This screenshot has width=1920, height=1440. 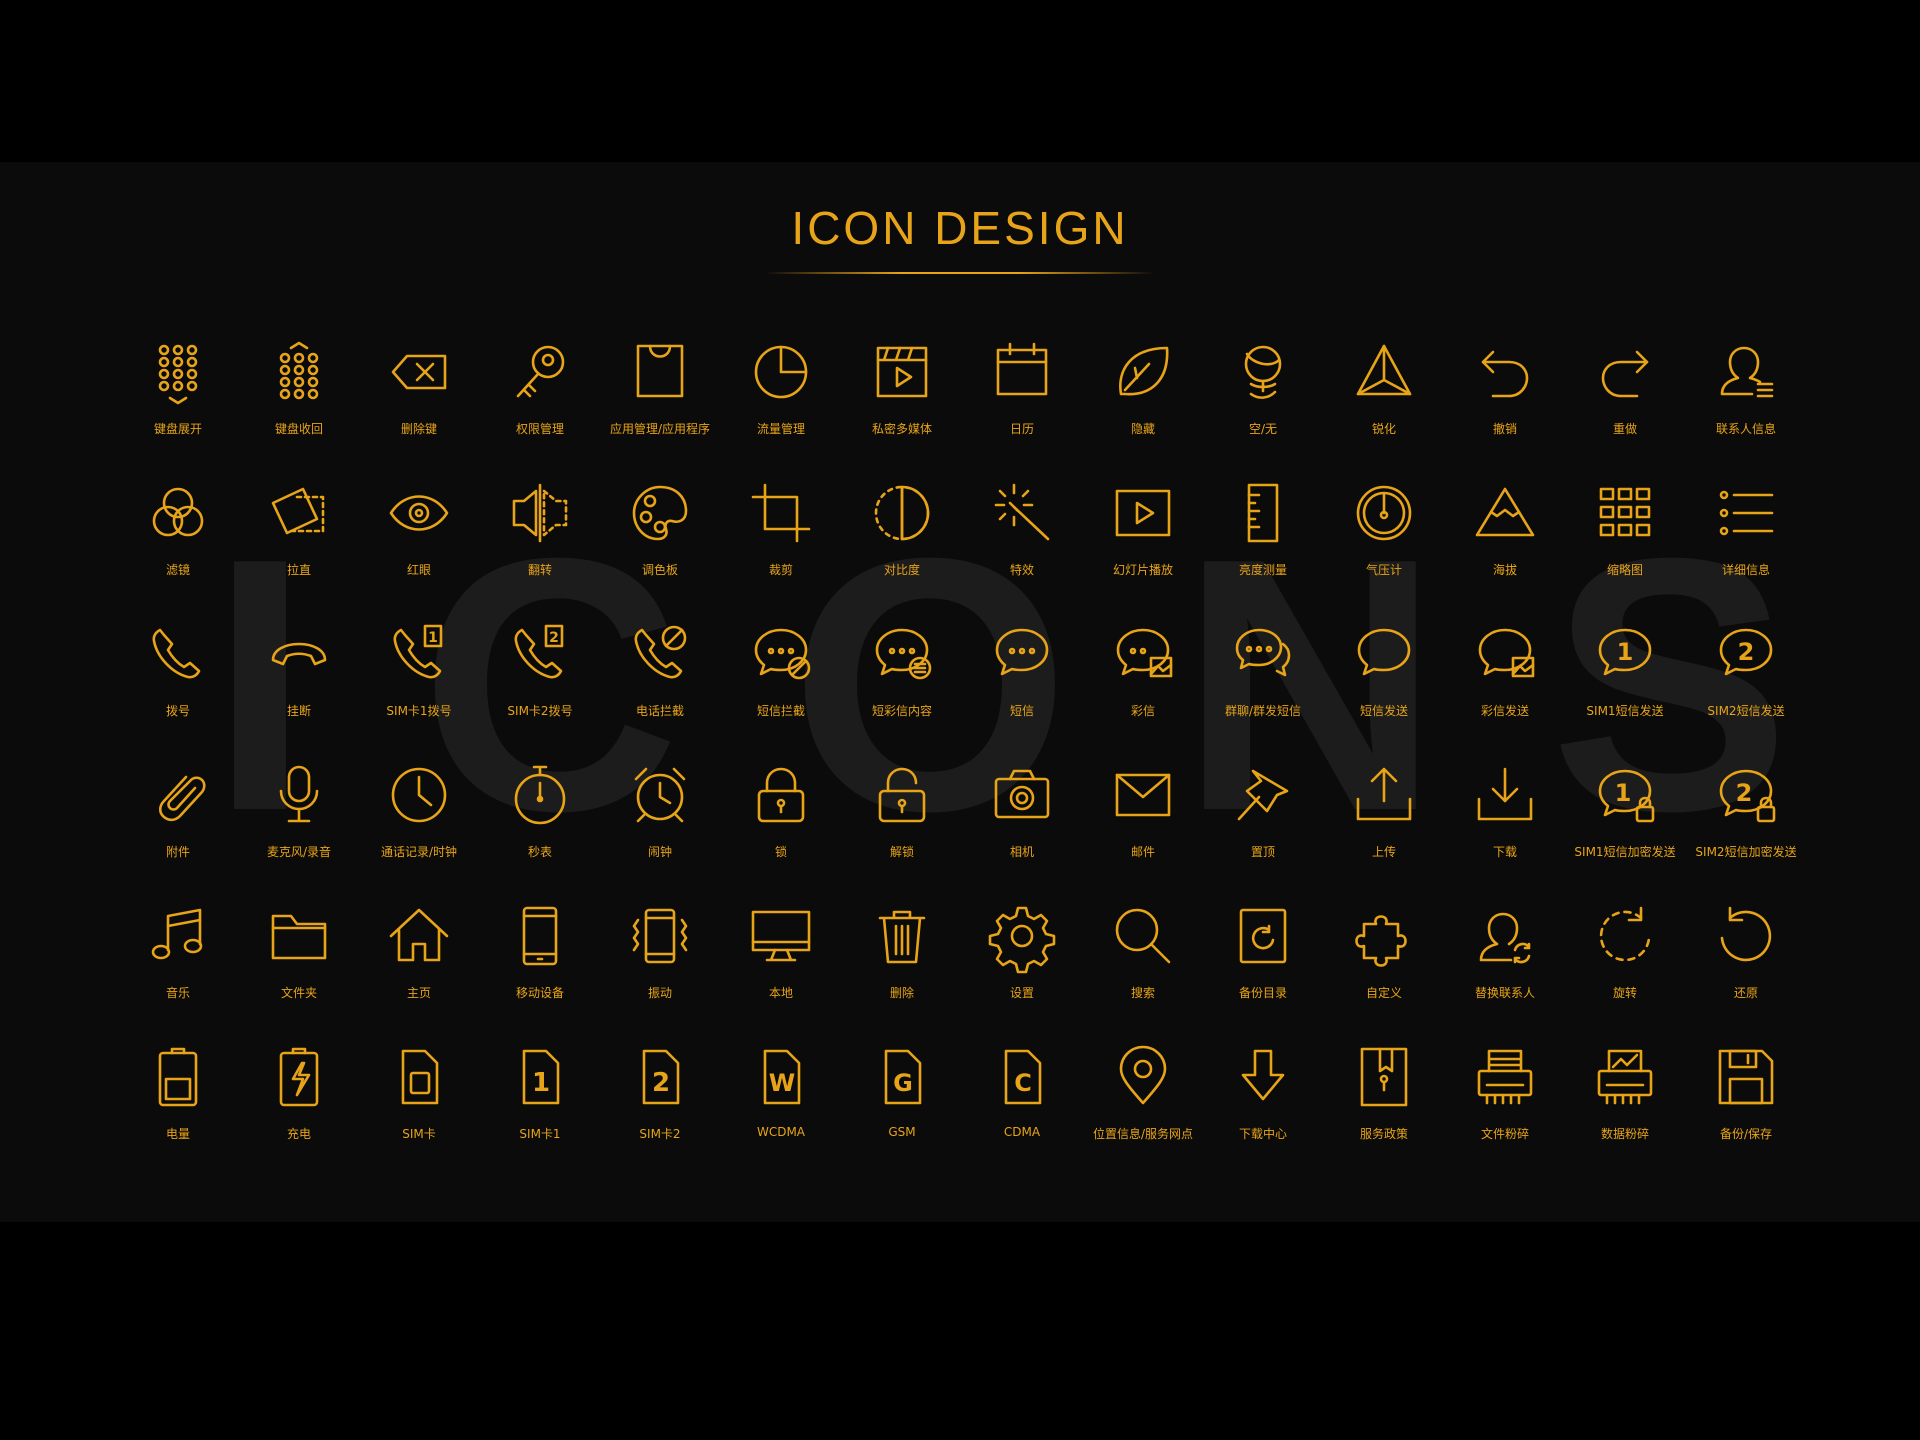 What do you see at coordinates (1263, 795) in the screenshot?
I see `pin-icon` at bounding box center [1263, 795].